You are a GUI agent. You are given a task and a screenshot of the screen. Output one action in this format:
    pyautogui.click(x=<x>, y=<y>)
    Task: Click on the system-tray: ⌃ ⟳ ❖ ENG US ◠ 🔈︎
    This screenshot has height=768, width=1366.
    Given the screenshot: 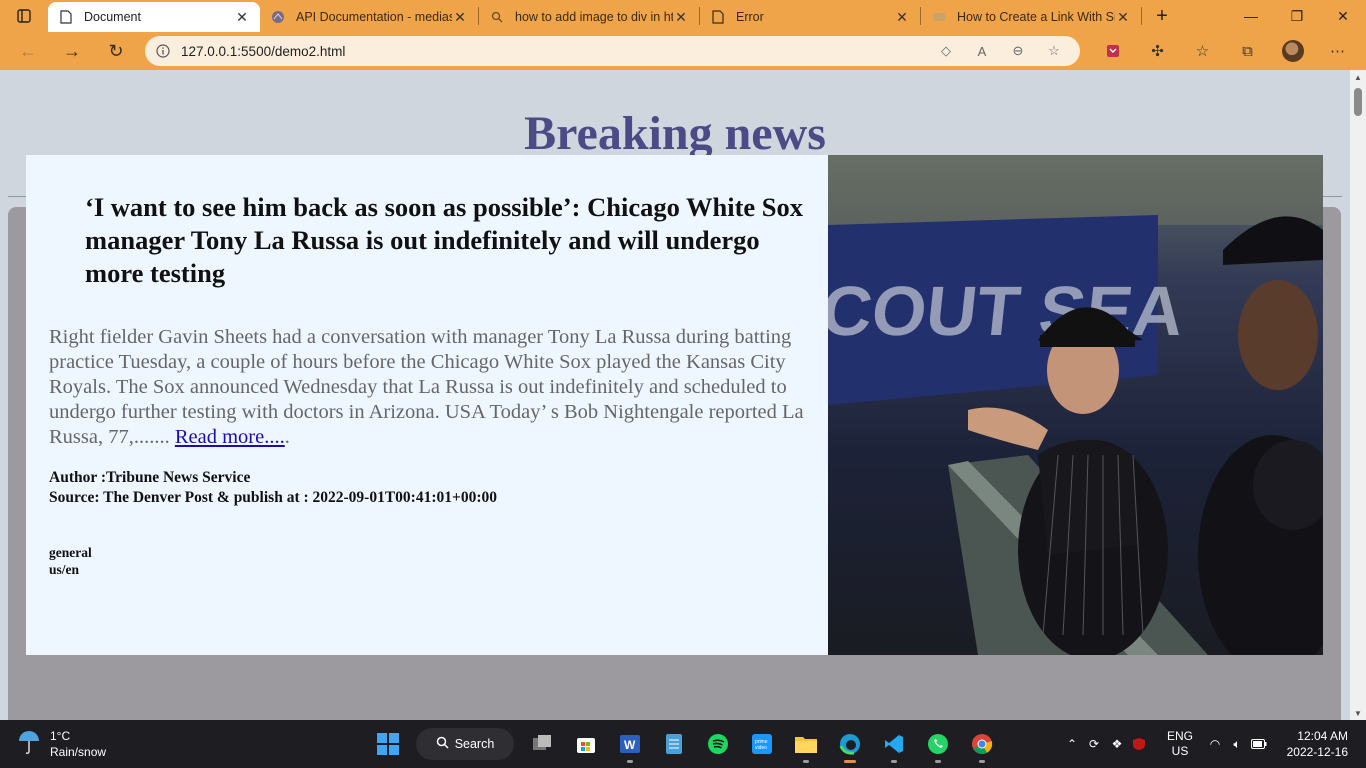 What is the action you would take?
    pyautogui.click(x=1166, y=744)
    